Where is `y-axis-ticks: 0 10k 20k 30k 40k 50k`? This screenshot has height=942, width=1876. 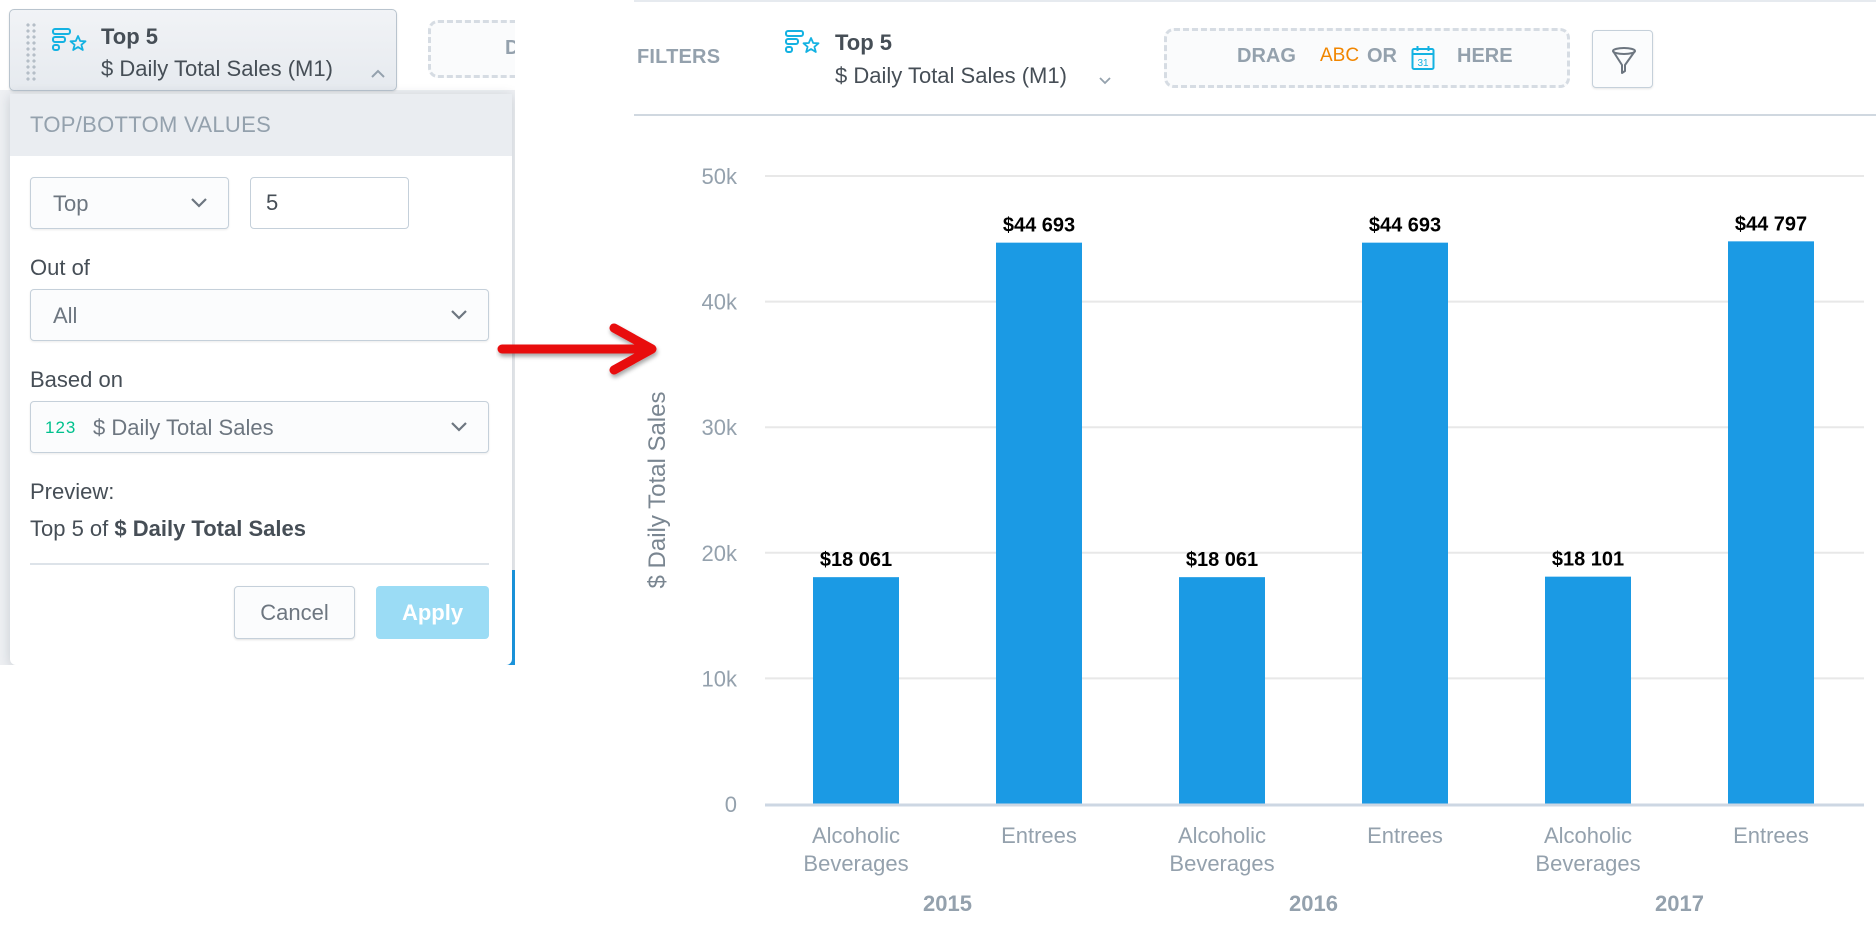 y-axis-ticks: 0 10k 20k 30k 40k 50k is located at coordinates (720, 490).